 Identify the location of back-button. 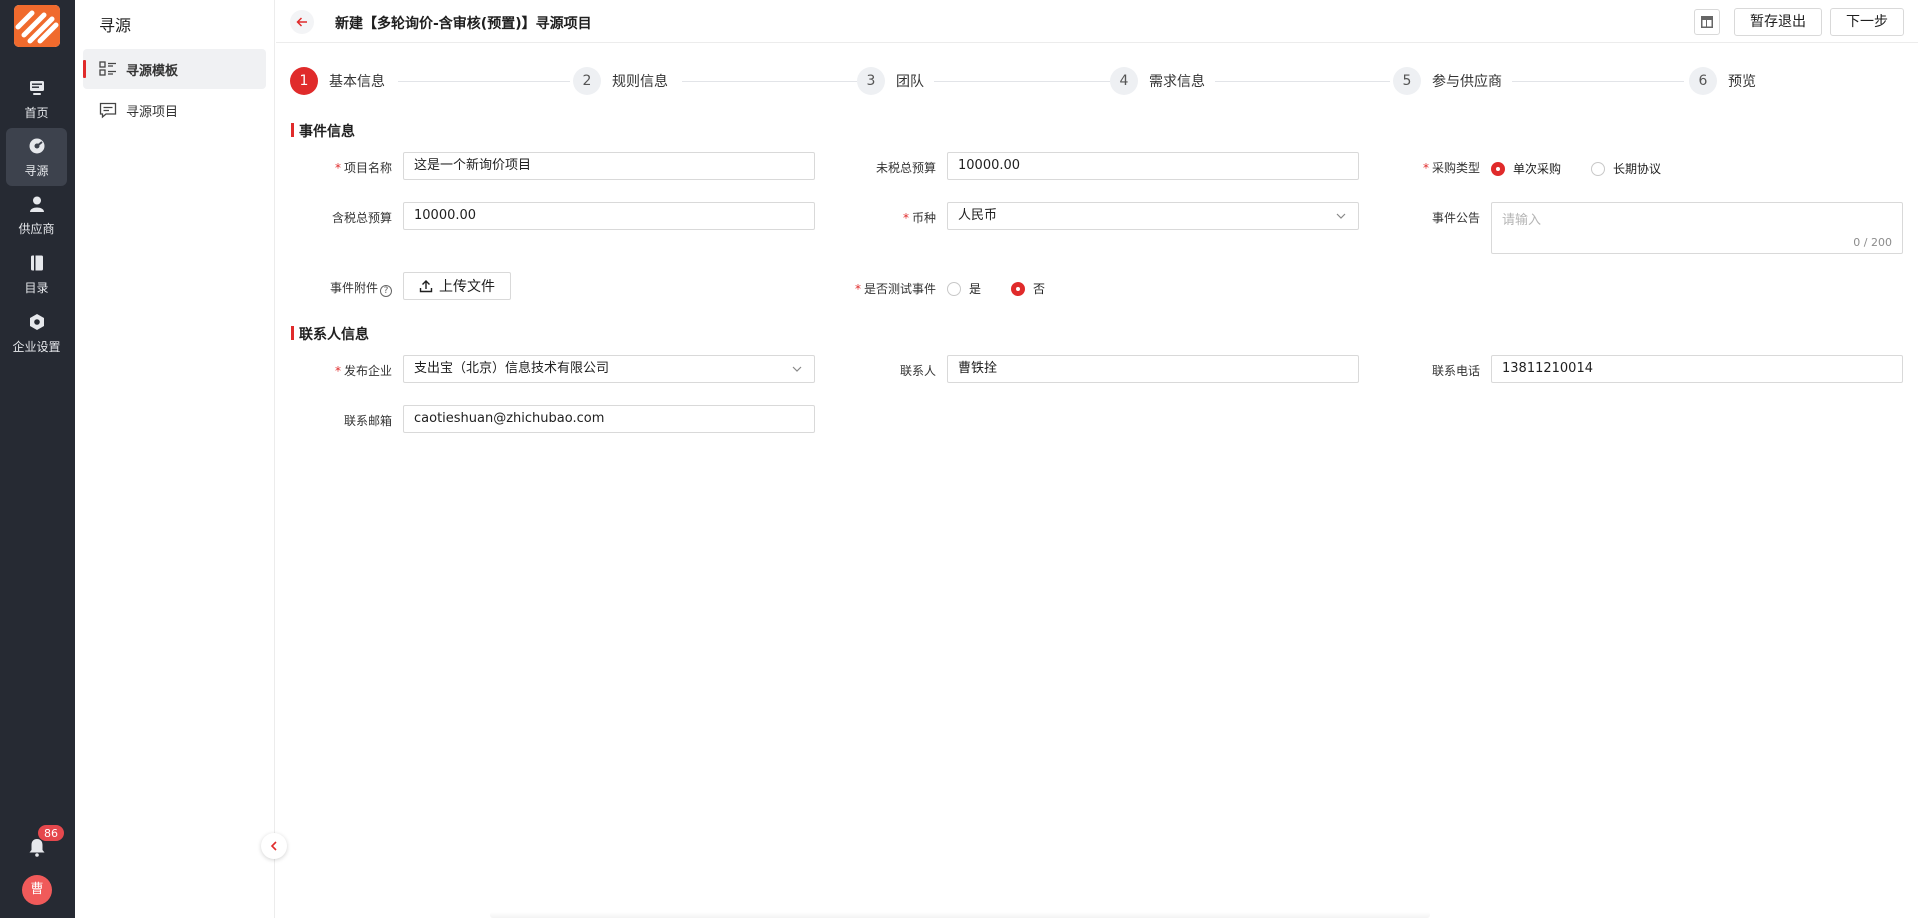
(302, 22).